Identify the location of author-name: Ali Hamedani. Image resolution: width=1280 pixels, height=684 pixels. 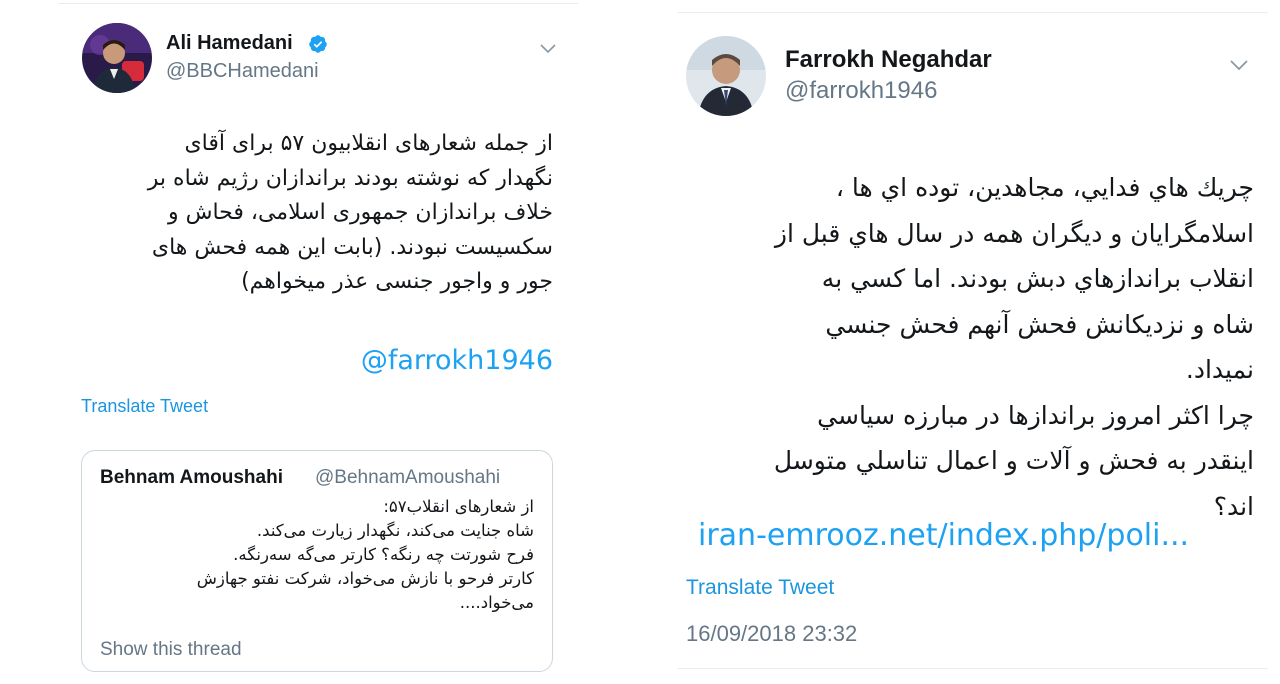
(229, 43).